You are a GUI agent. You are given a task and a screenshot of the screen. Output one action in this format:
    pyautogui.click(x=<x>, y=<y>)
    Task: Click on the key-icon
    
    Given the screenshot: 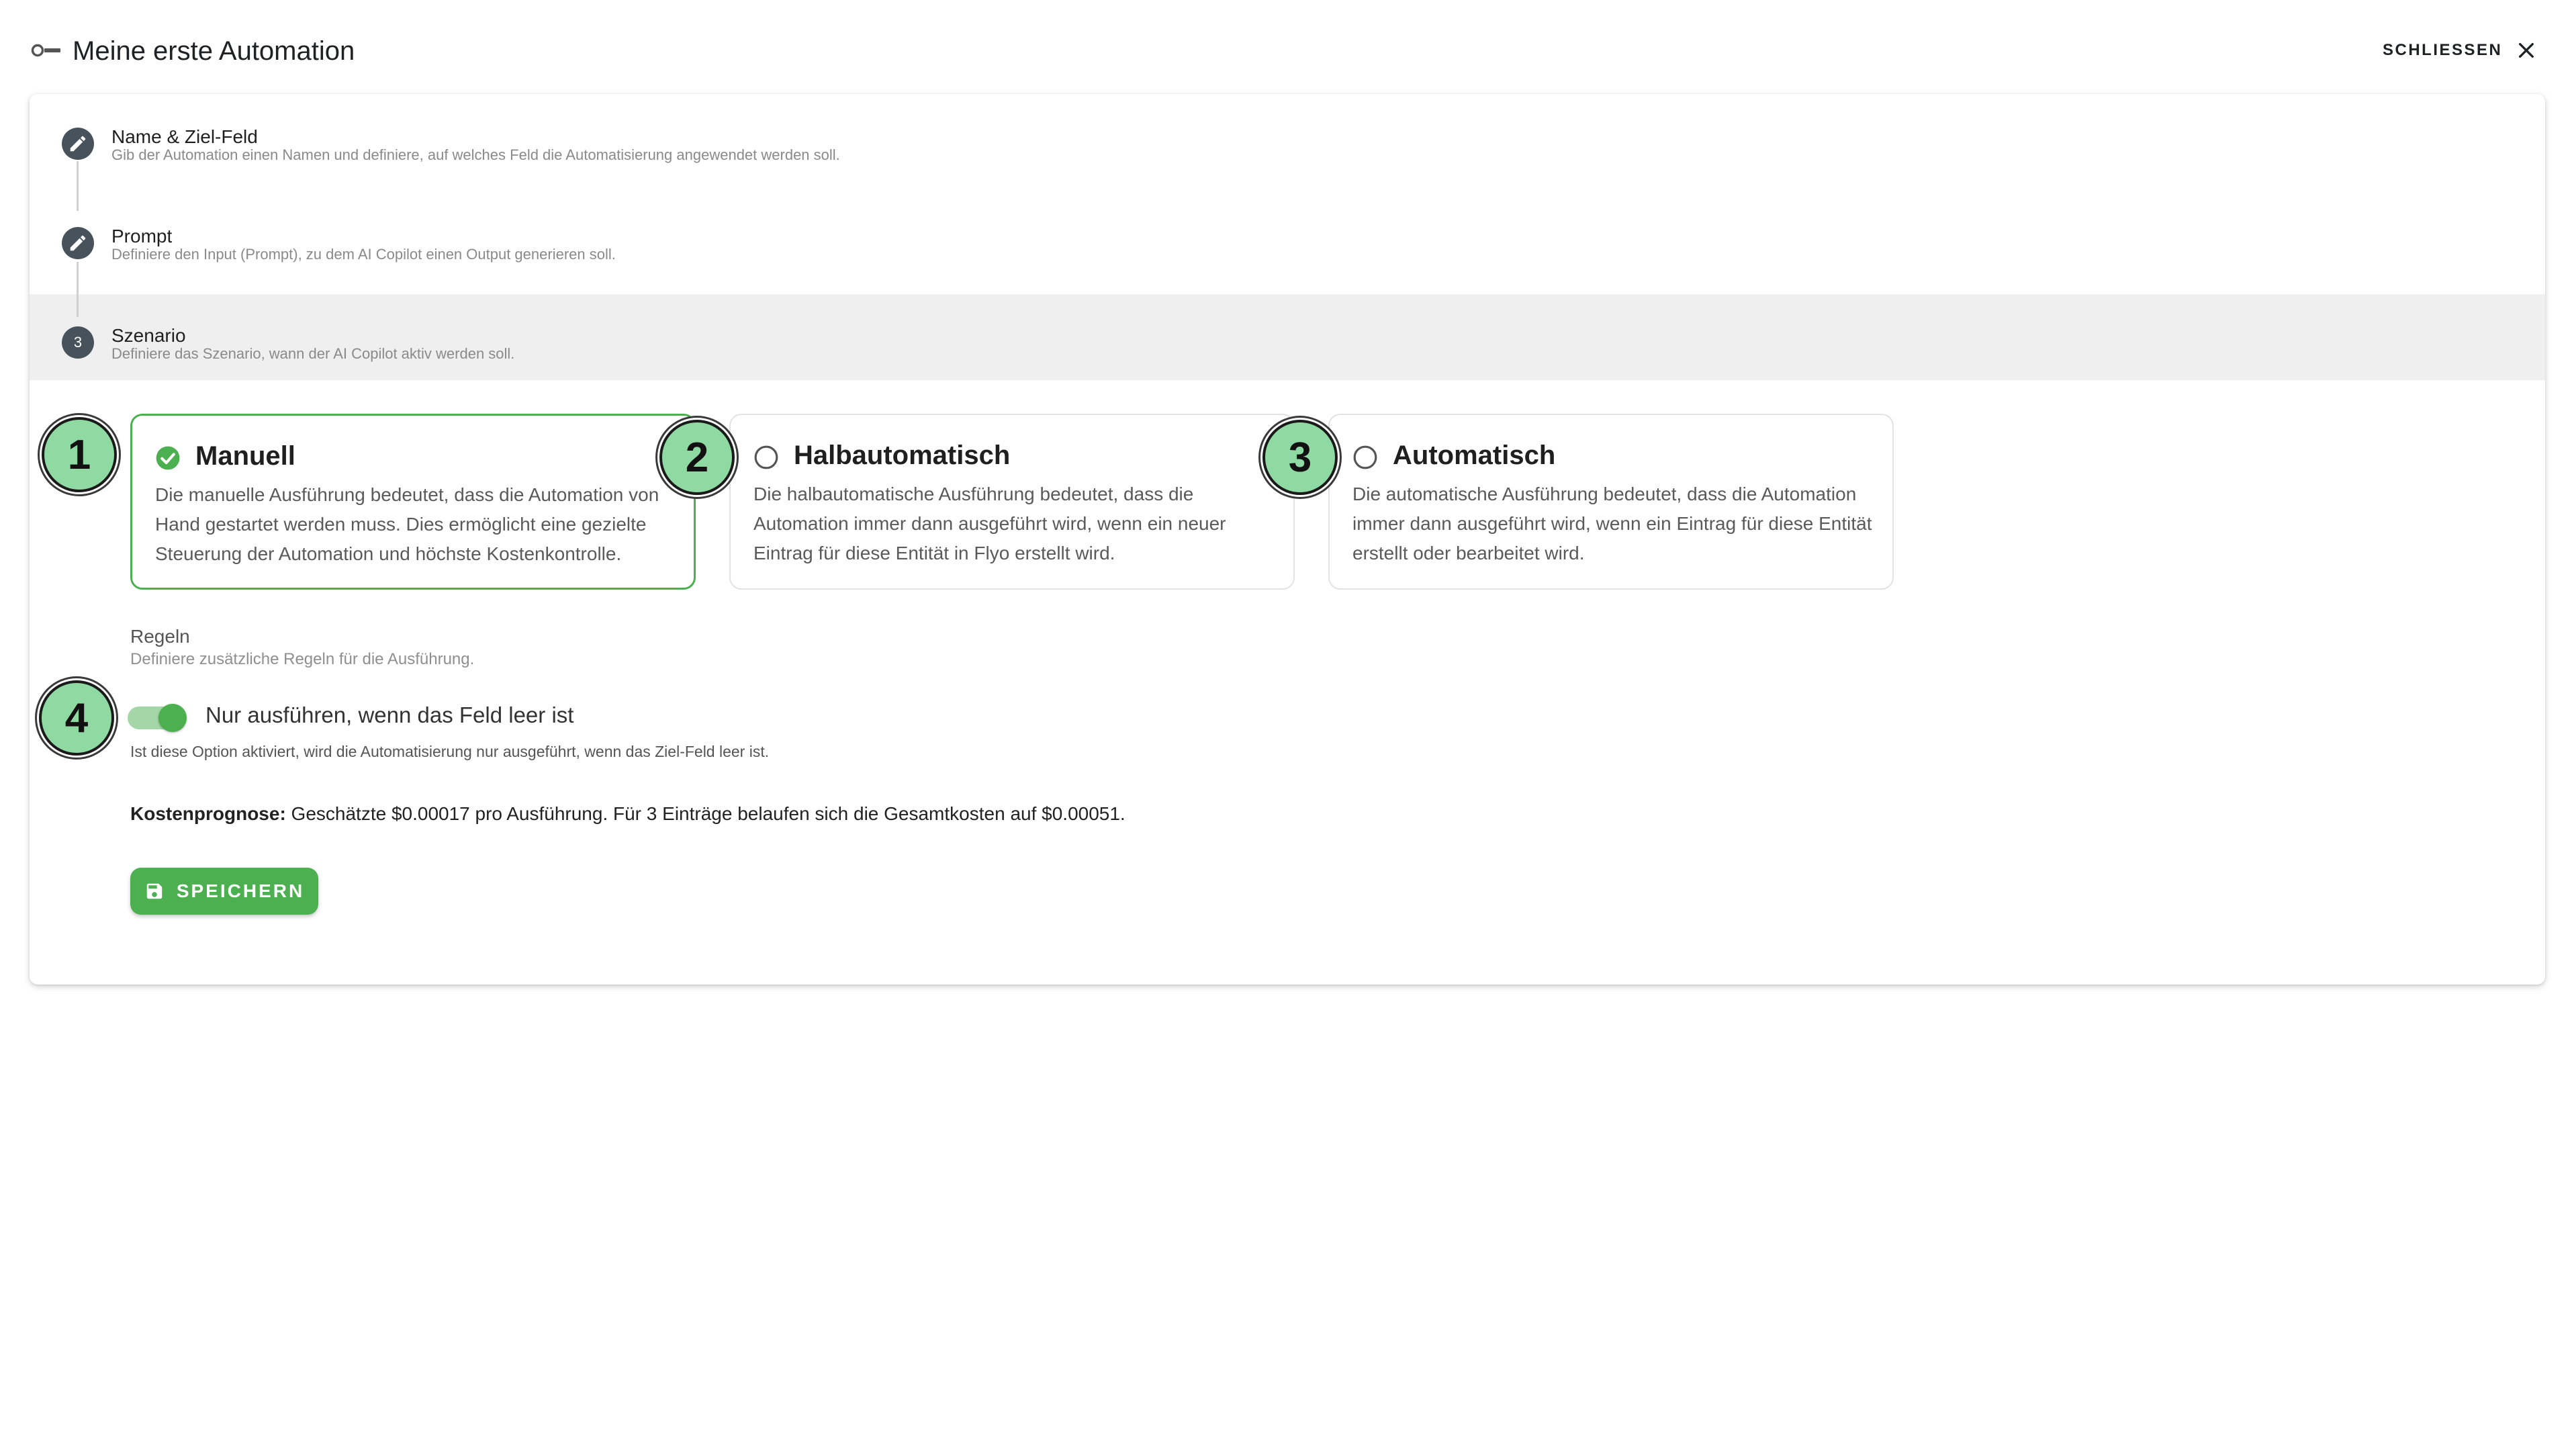 What is the action you would take?
    pyautogui.click(x=45, y=50)
    